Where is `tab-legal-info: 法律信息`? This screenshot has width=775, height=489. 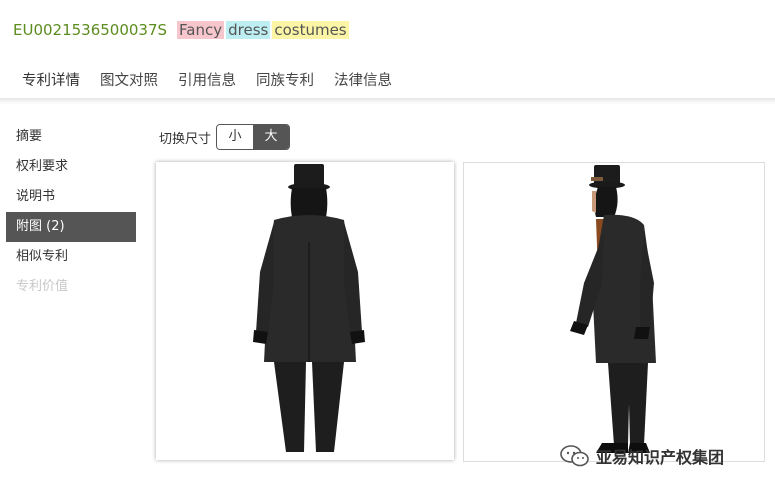
tab-legal-info: 法律信息 is located at coordinates (363, 84).